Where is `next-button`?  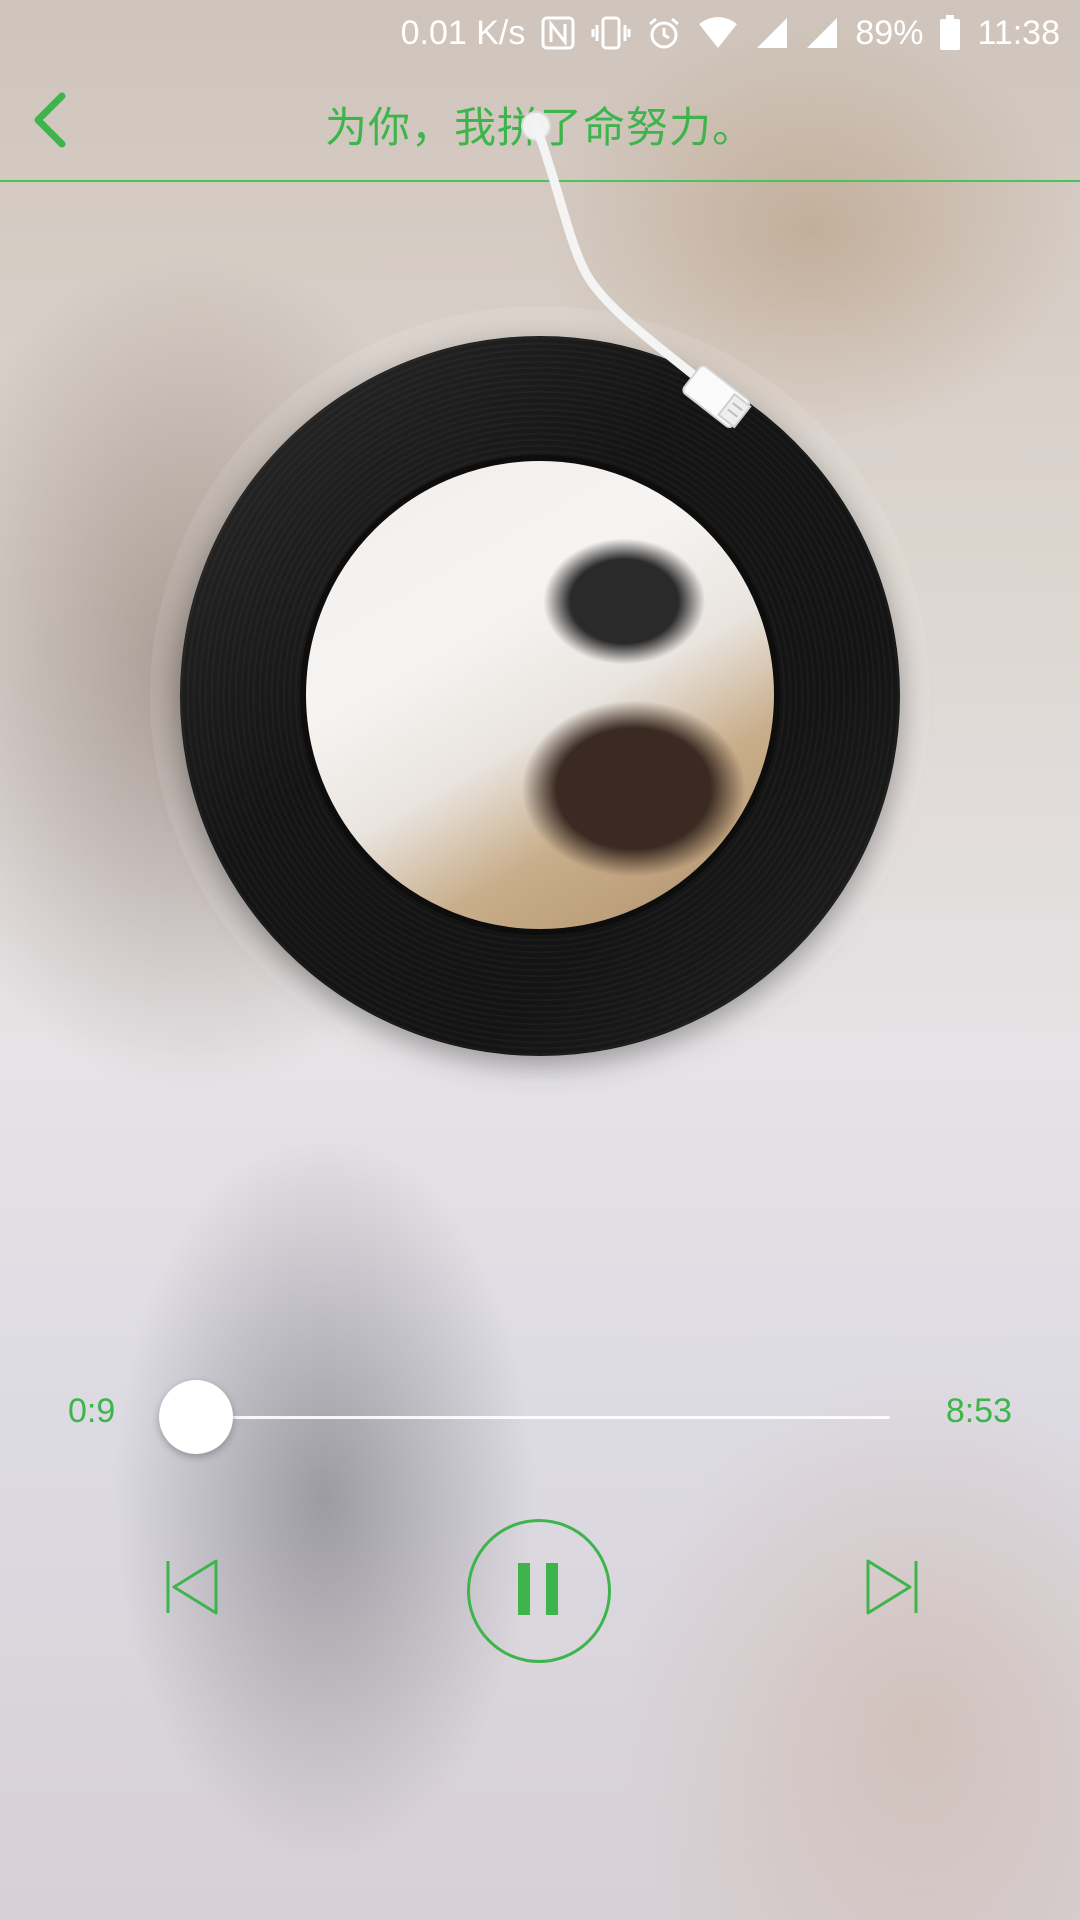
next-button is located at coordinates (892, 1589).